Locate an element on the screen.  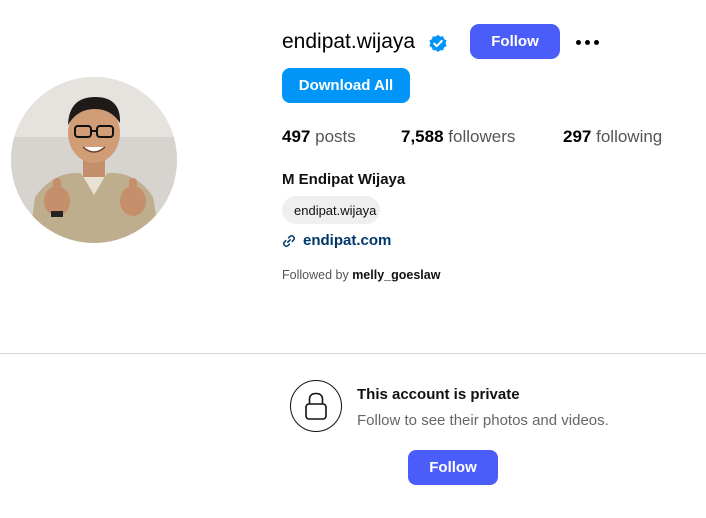
more-options-icon is located at coordinates (587, 42).